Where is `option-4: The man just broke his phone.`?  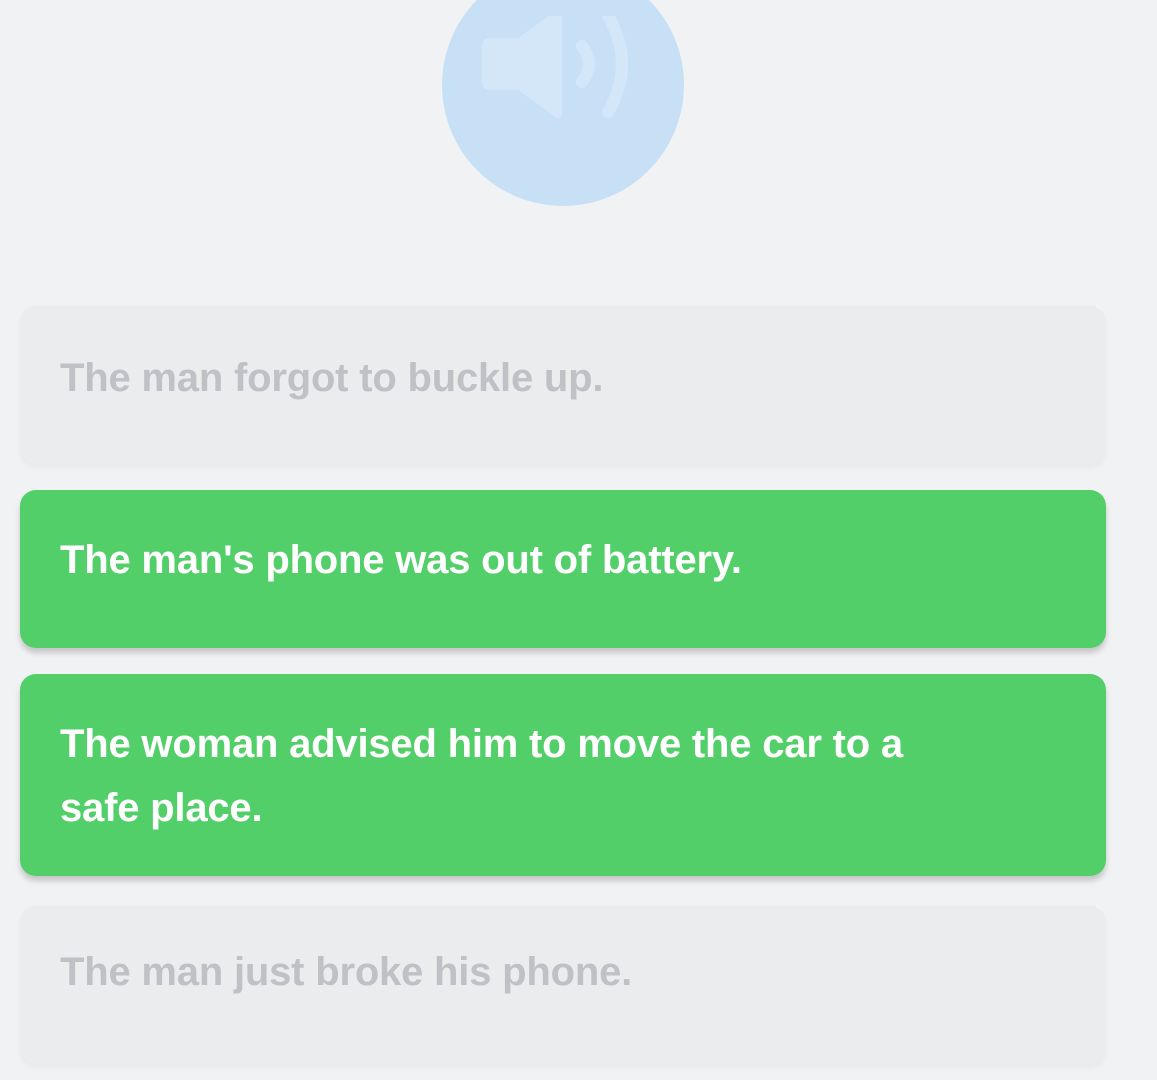 option-4: The man just broke his phone. is located at coordinates (563, 985).